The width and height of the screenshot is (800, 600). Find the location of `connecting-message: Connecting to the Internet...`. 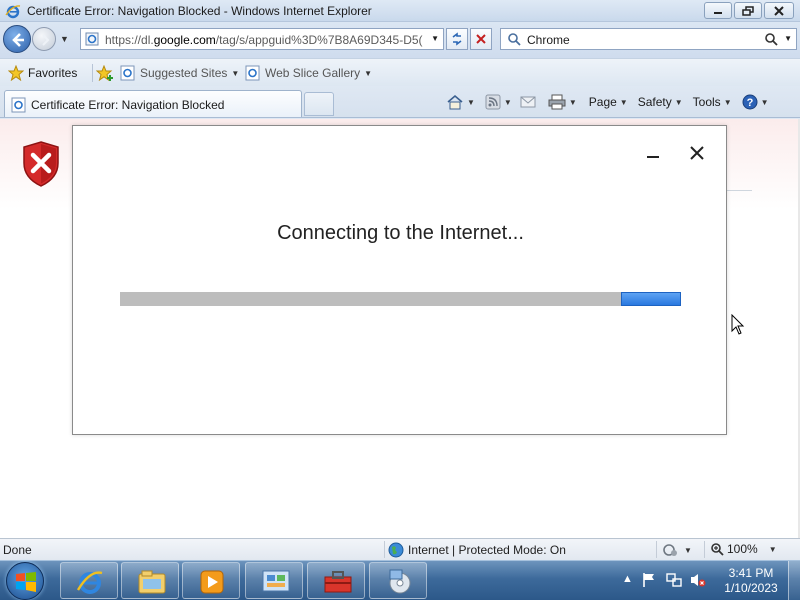

connecting-message: Connecting to the Internet... is located at coordinates (400, 233).